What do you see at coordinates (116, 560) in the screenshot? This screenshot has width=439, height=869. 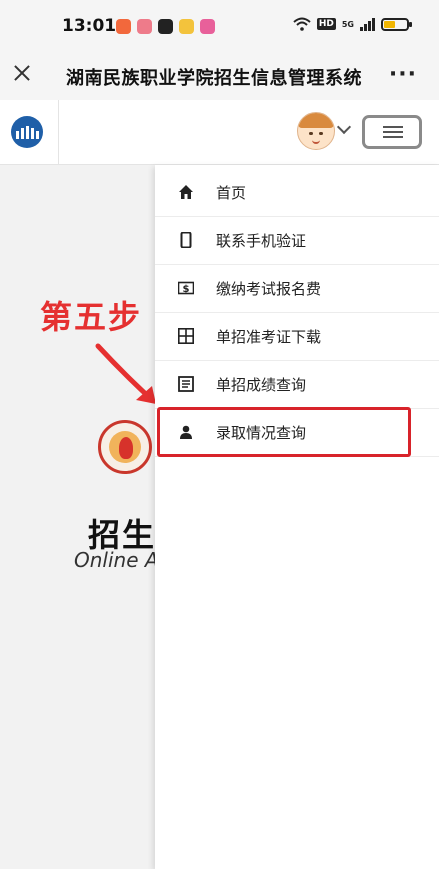 I see `background-page-subtitle: Online A` at bounding box center [116, 560].